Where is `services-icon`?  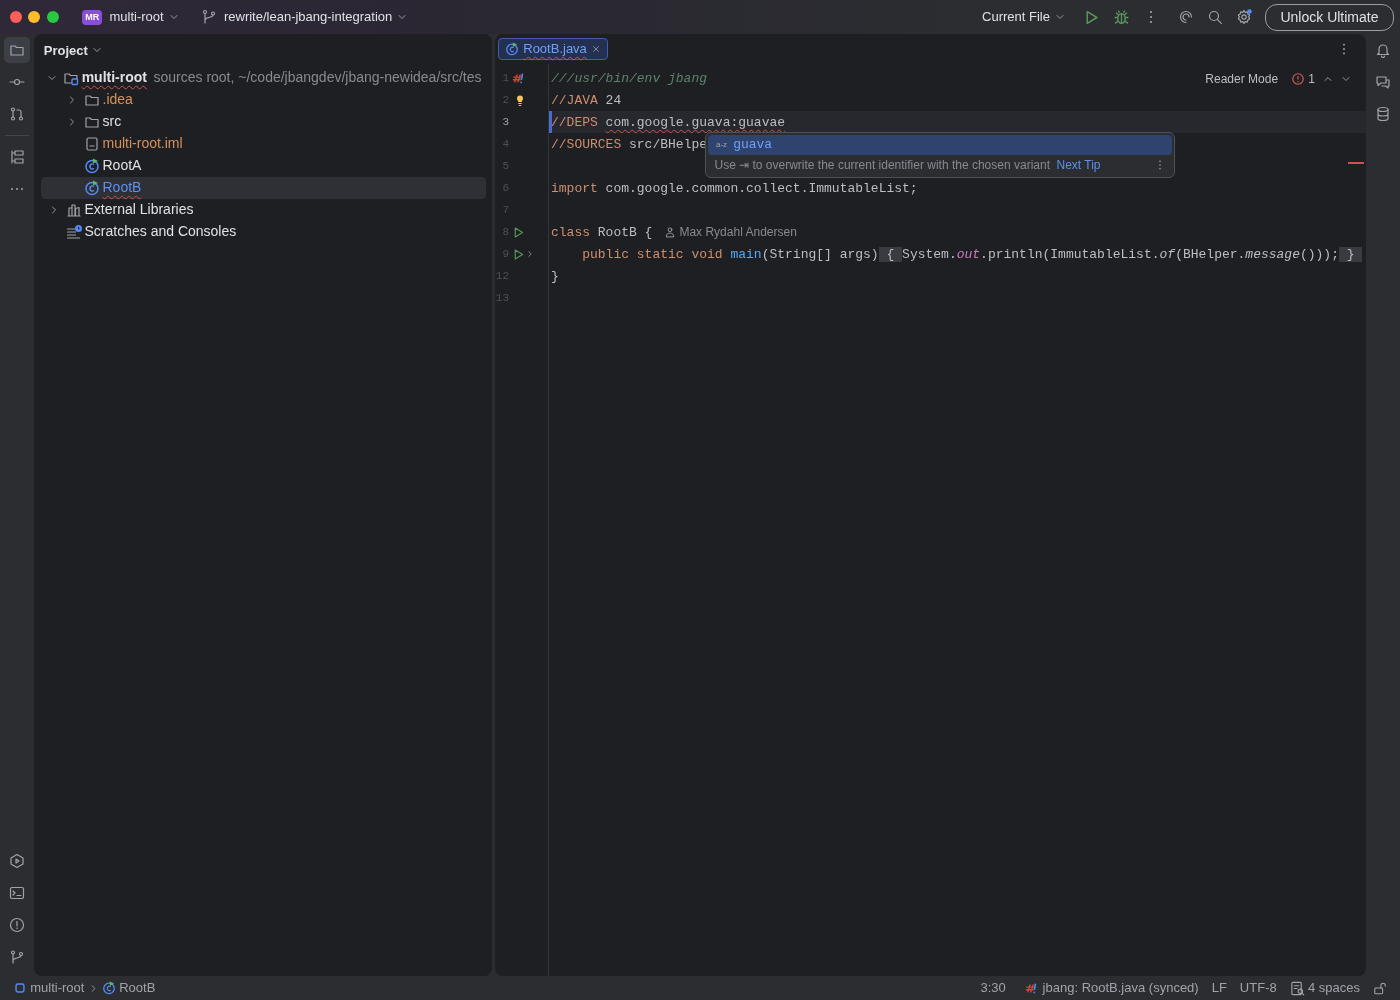
services-icon is located at coordinates (17, 861).